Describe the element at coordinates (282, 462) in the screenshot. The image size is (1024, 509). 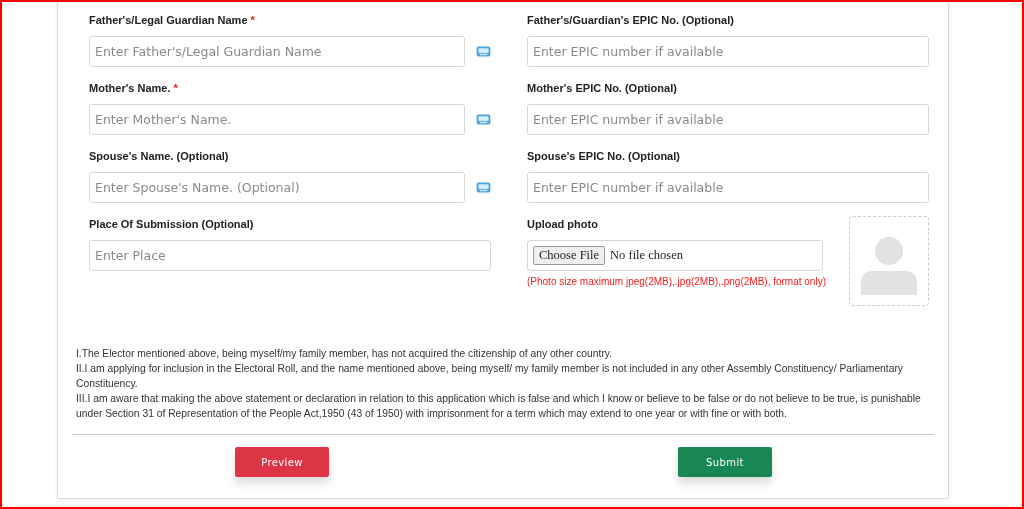
I see `preview-button: Preview` at that location.